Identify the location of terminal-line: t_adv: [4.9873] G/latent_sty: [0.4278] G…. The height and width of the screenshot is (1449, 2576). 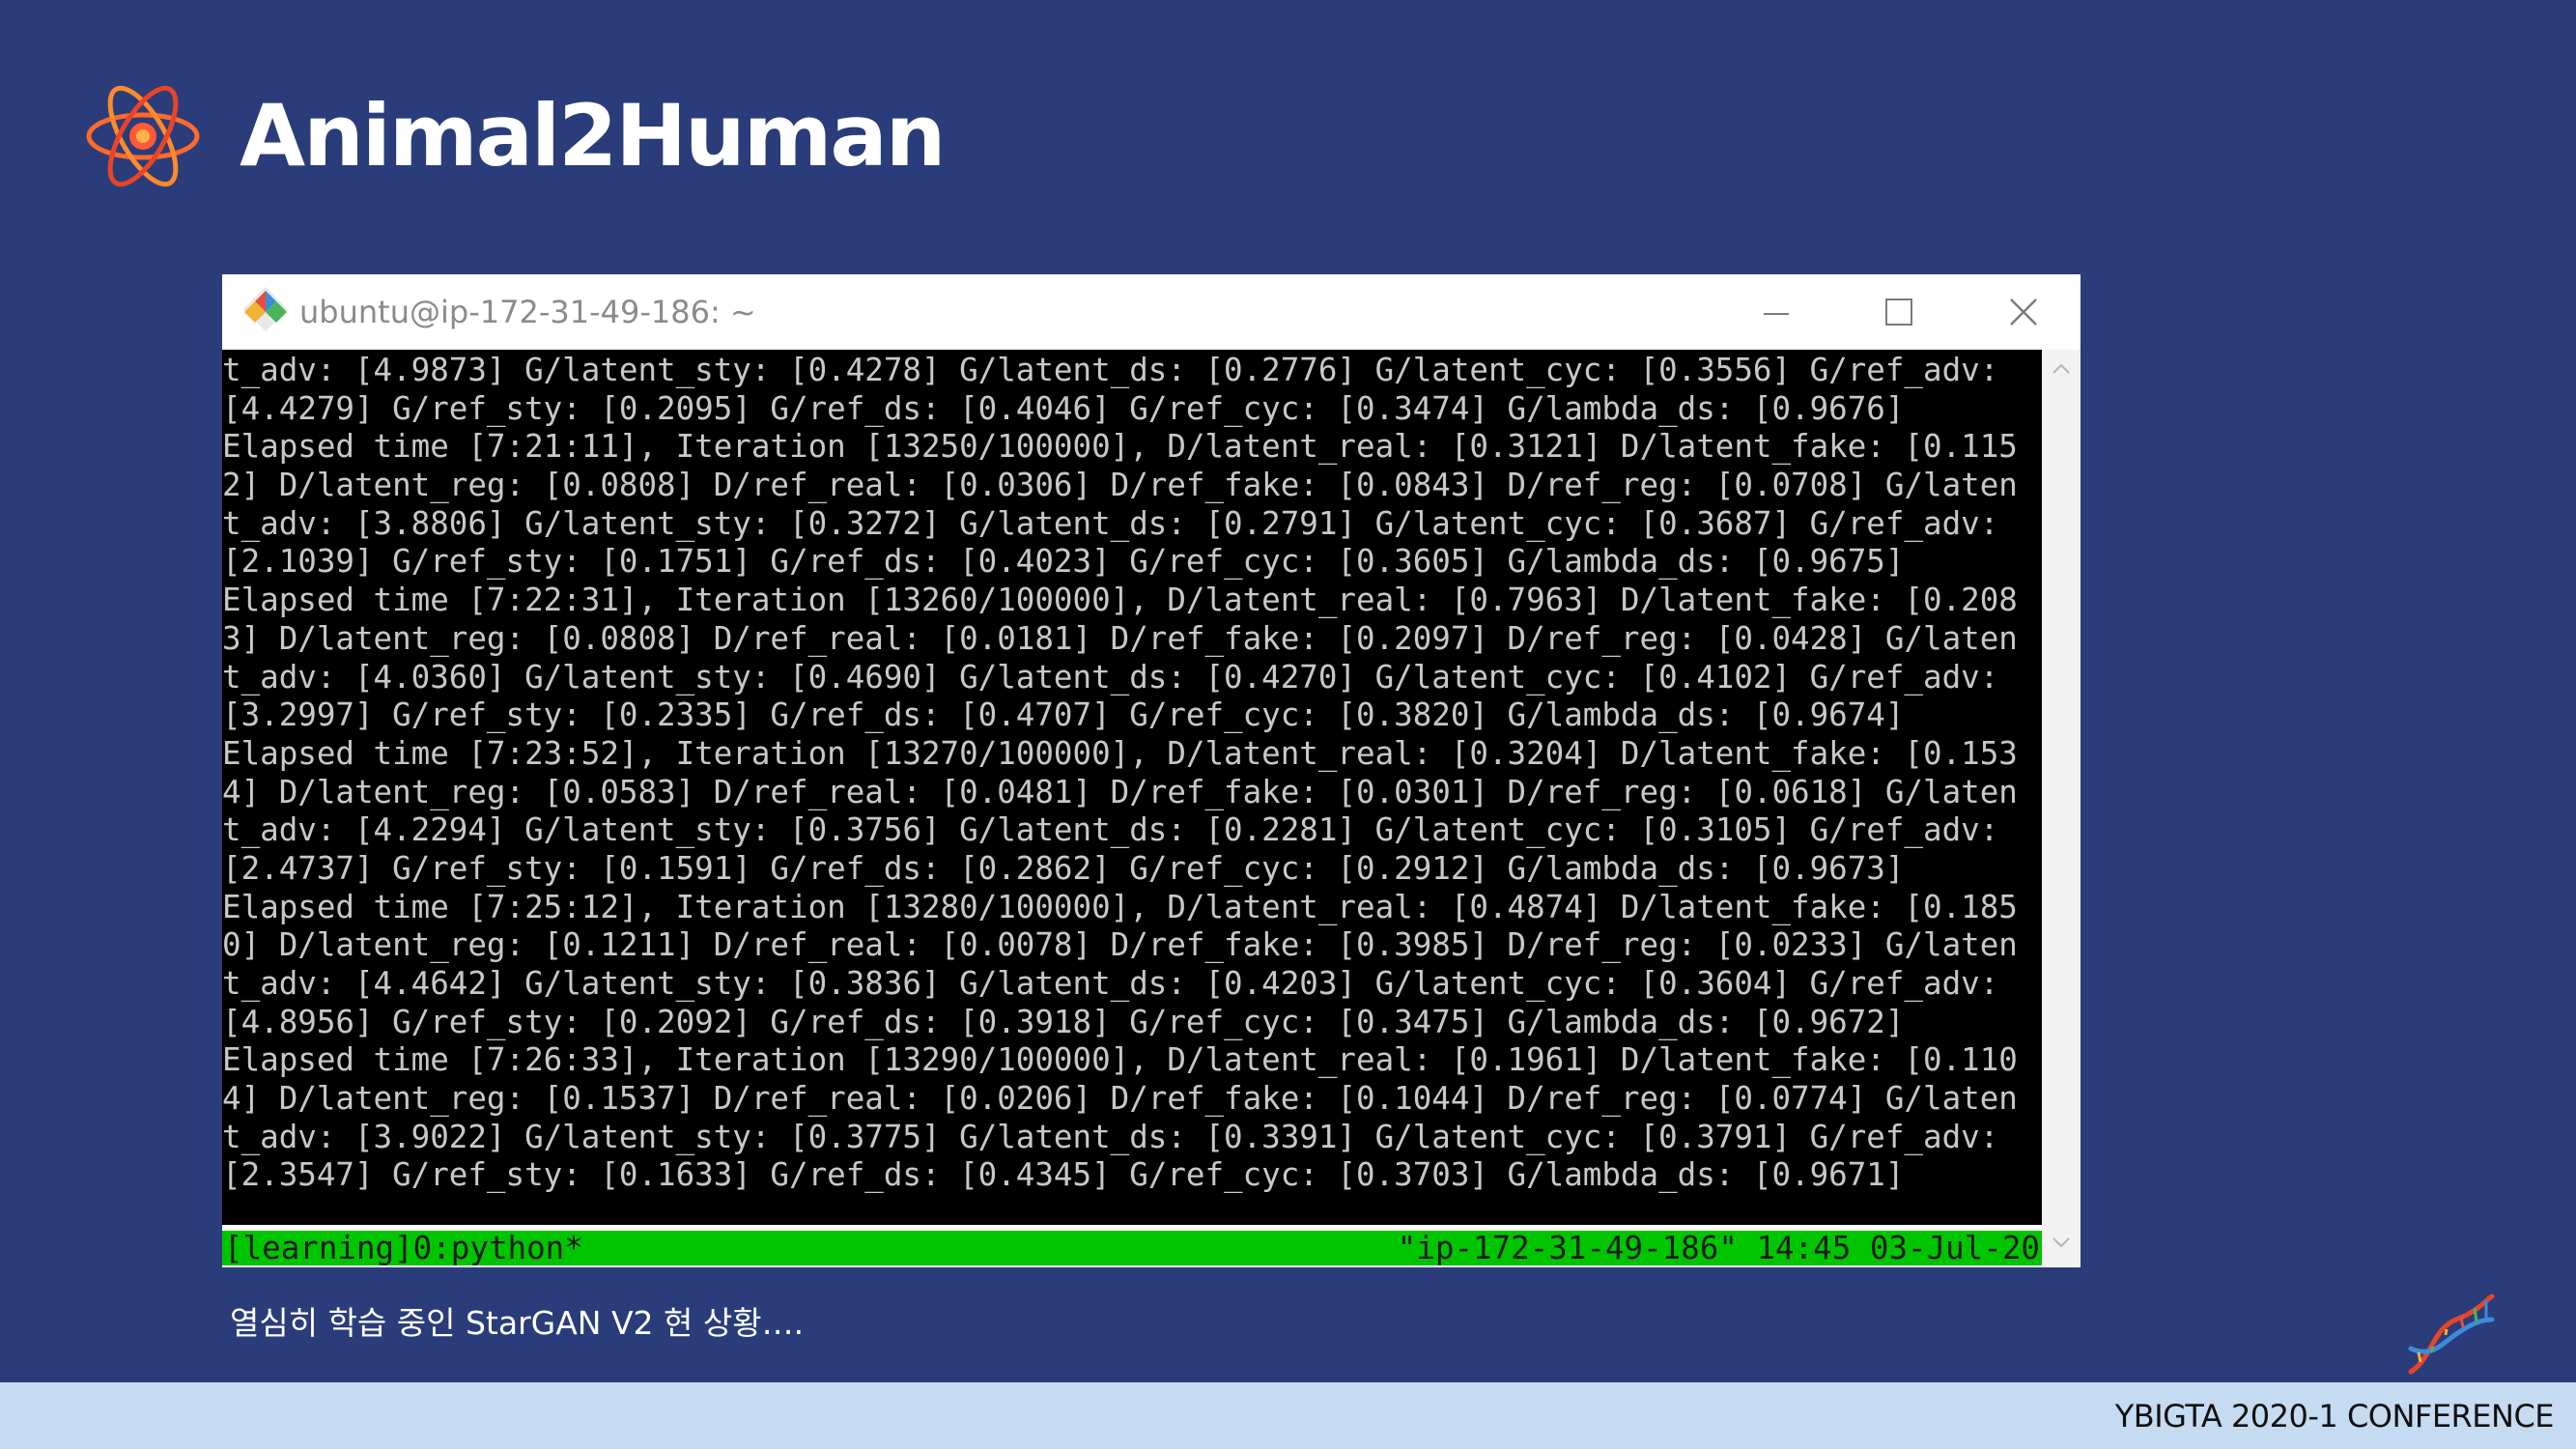
(1110, 370).